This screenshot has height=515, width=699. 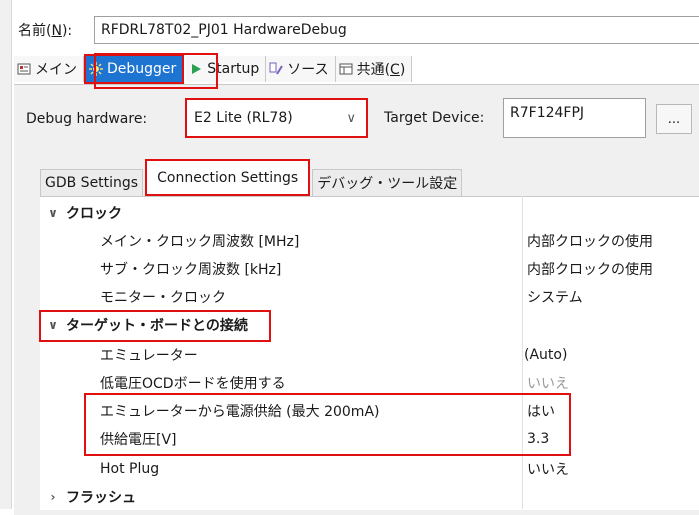 I want to click on target-device-label: Target Device:, so click(x=434, y=118).